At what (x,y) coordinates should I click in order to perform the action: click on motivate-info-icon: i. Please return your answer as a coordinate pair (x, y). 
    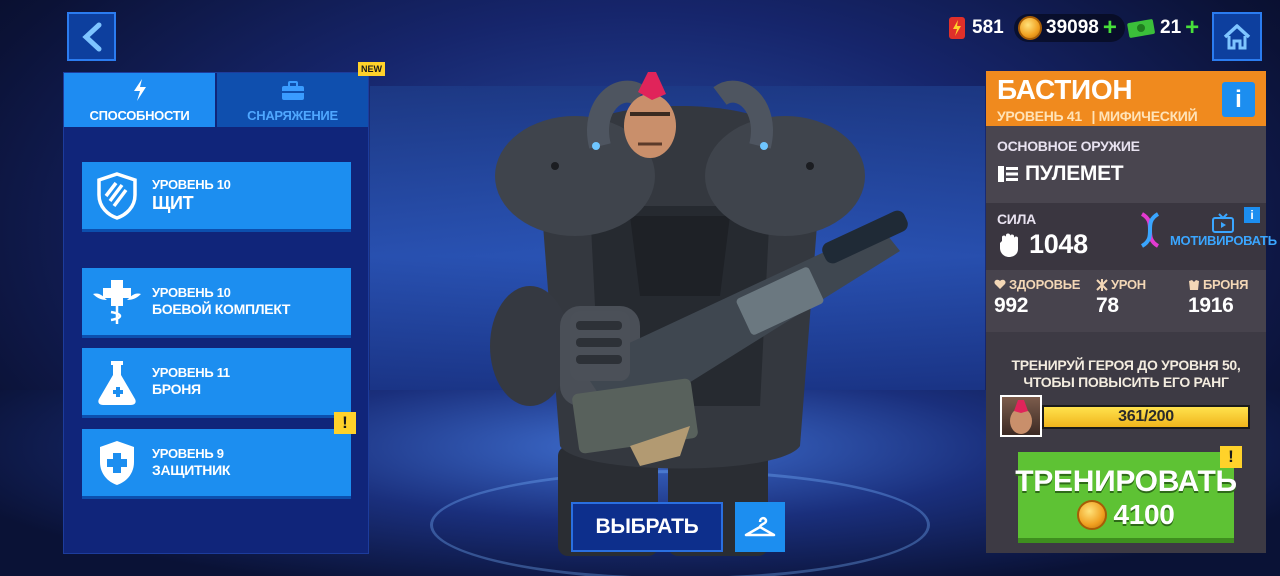
    Looking at the image, I should click on (1252, 215).